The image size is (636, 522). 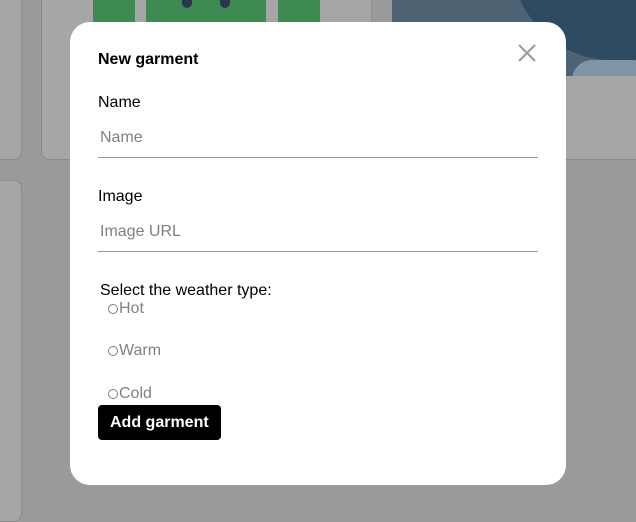 I want to click on weather-option-label: Cold, so click(x=135, y=393).